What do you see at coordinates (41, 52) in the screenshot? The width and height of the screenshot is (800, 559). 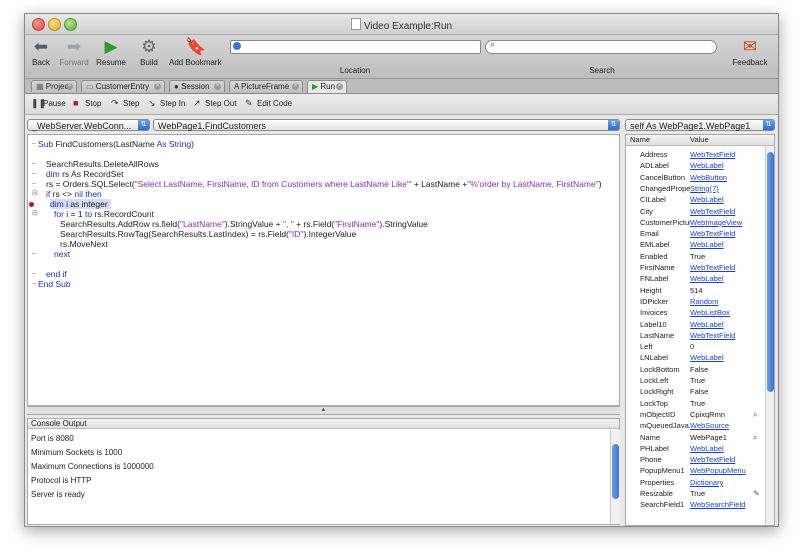 I see `back-button: ⬅ Back` at bounding box center [41, 52].